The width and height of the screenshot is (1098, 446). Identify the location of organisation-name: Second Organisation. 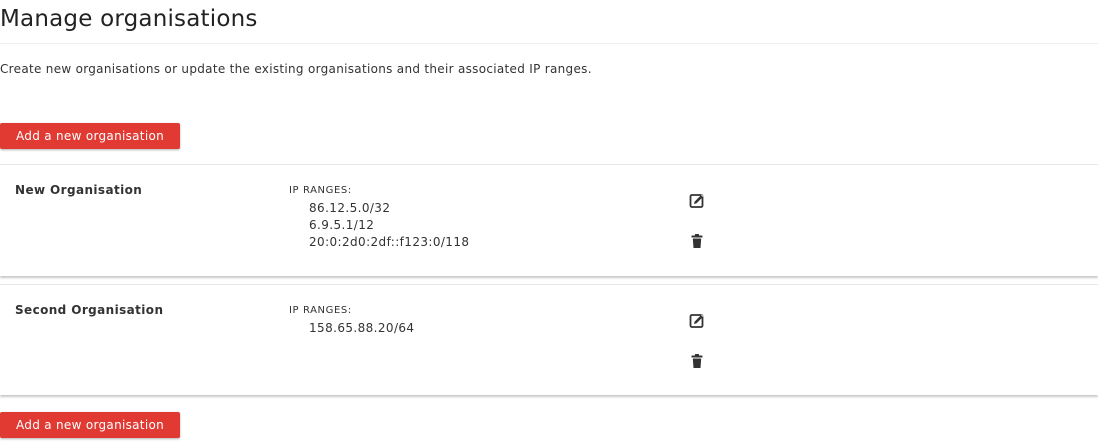
(89, 310).